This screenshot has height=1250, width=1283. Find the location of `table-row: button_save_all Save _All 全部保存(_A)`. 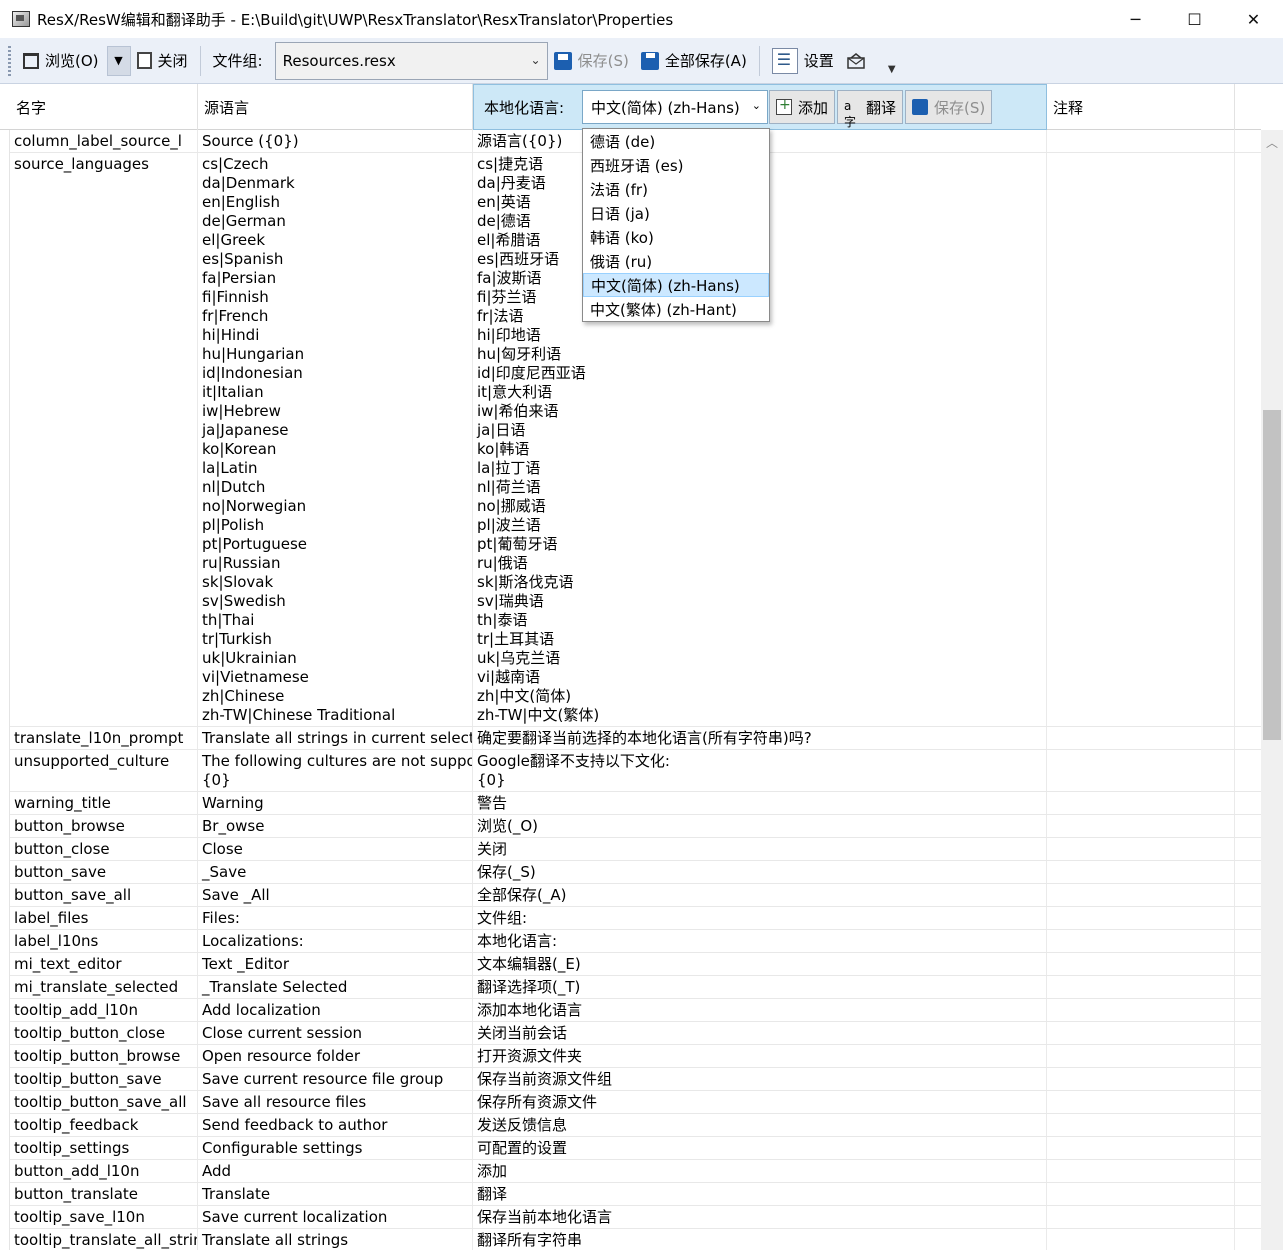

table-row: button_save_all Save _All 全部保存(_A) is located at coordinates (635, 895).